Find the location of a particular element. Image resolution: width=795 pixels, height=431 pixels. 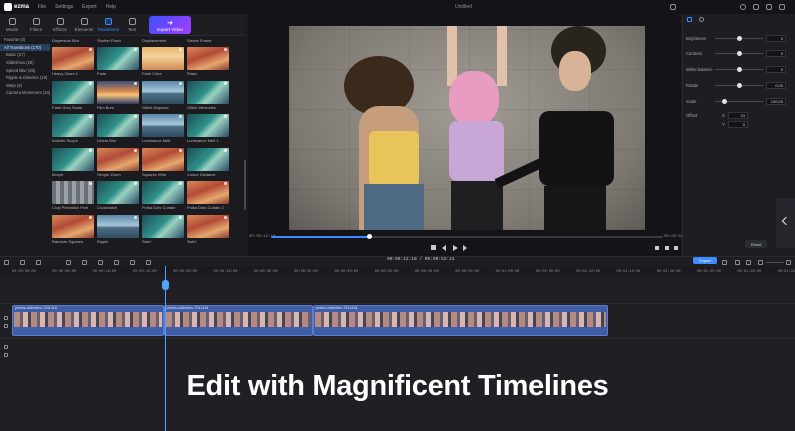

transition-tile-label: Shutter Flash is located at coordinates (118, 40).